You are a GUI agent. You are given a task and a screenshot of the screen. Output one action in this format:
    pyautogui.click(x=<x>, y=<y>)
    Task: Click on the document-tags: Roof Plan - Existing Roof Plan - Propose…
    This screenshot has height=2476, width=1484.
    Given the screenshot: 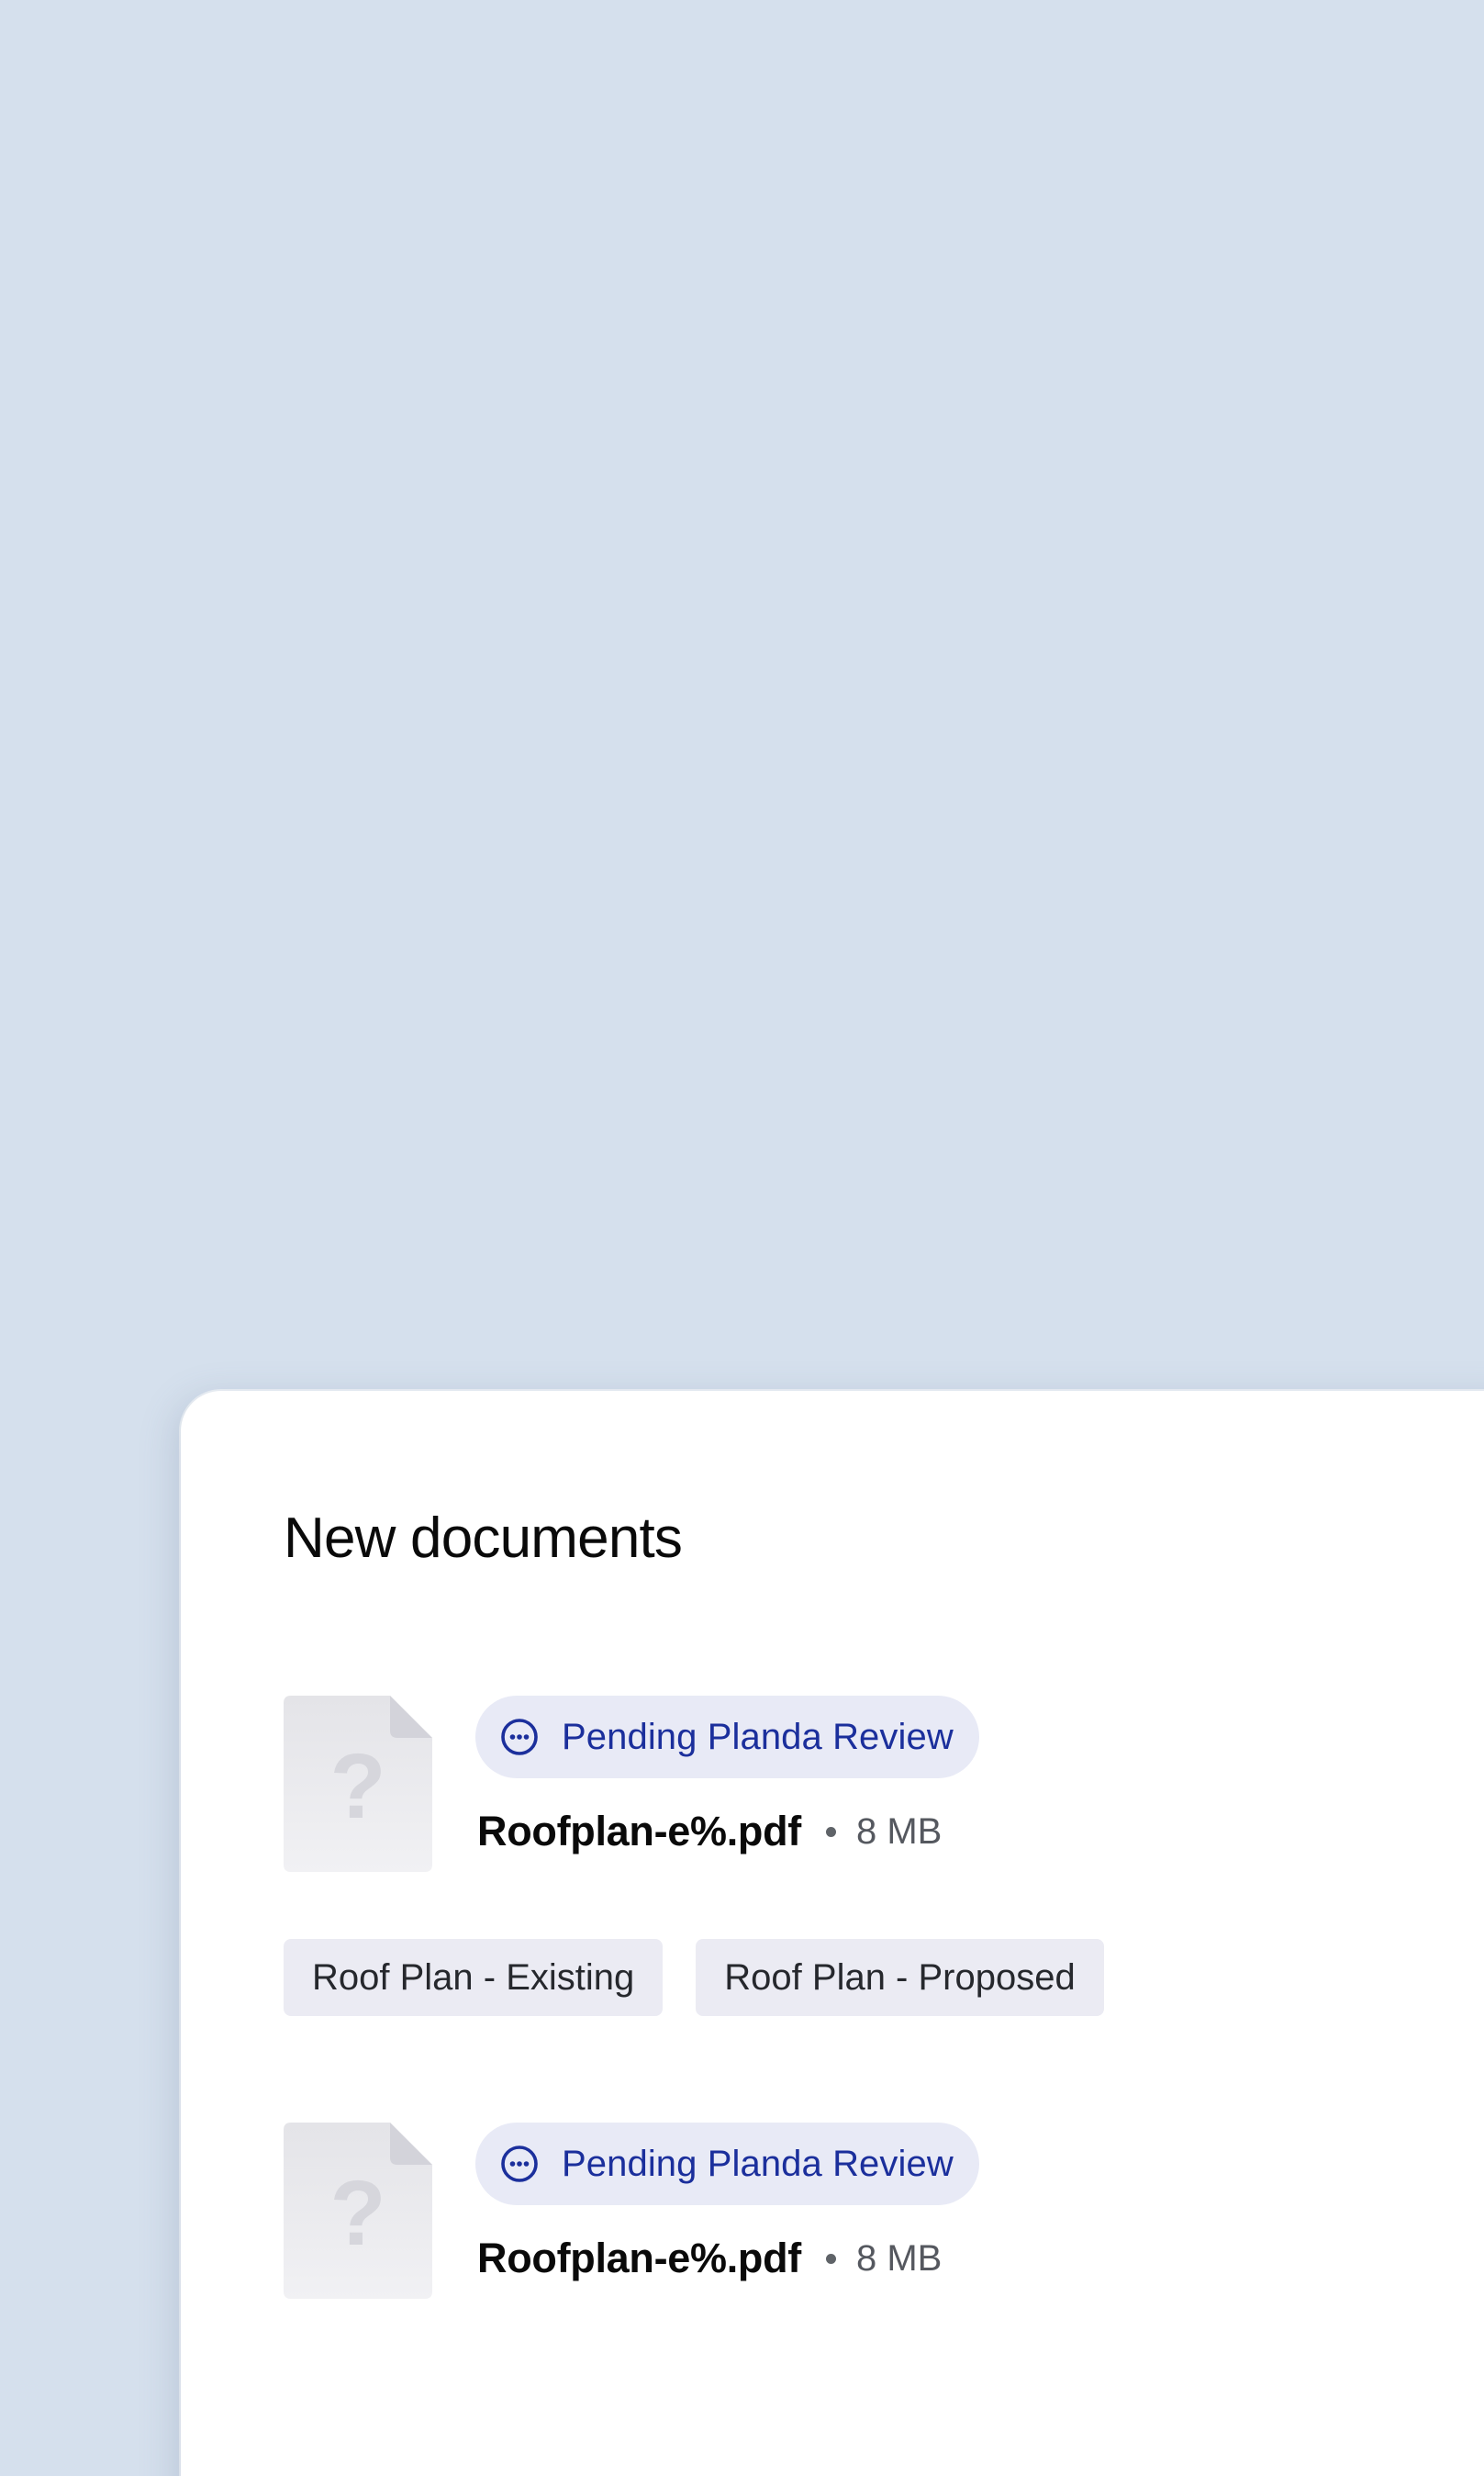 What is the action you would take?
    pyautogui.click(x=694, y=1977)
    